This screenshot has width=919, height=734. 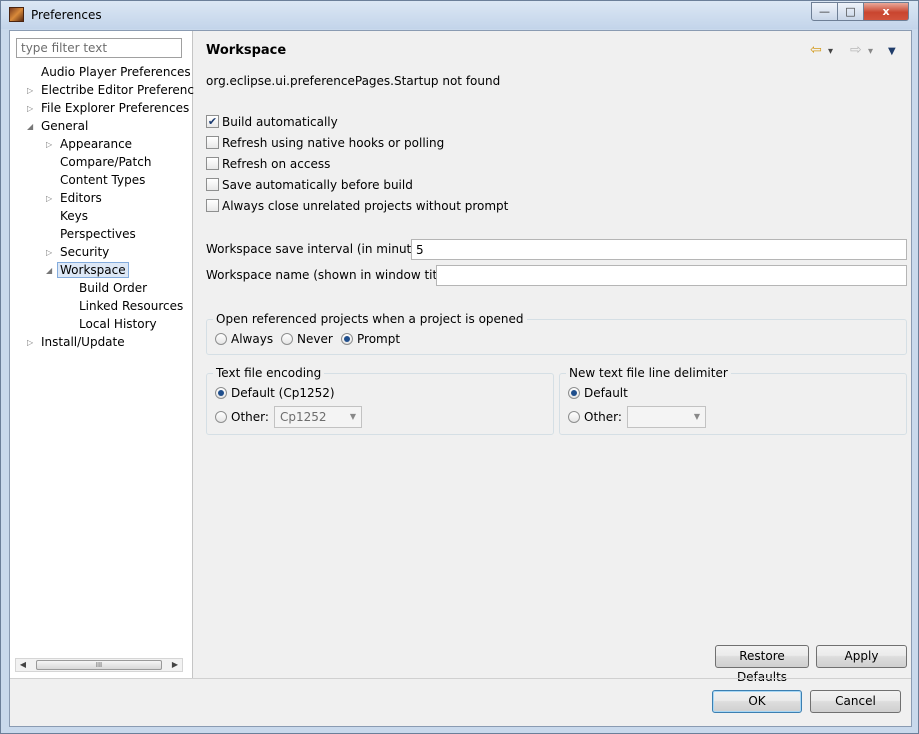 I want to click on tree-item-label: Linked Resources, so click(x=131, y=306).